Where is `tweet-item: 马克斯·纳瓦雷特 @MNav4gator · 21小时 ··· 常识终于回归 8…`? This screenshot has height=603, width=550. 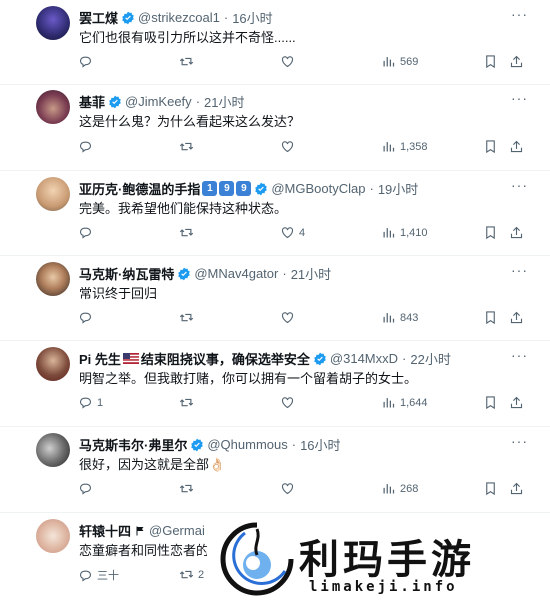
tweet-item: 马克斯·纳瓦雷特 @MNav4gator · 21小时 ··· 常识终于回归 8… is located at coordinates (275, 298).